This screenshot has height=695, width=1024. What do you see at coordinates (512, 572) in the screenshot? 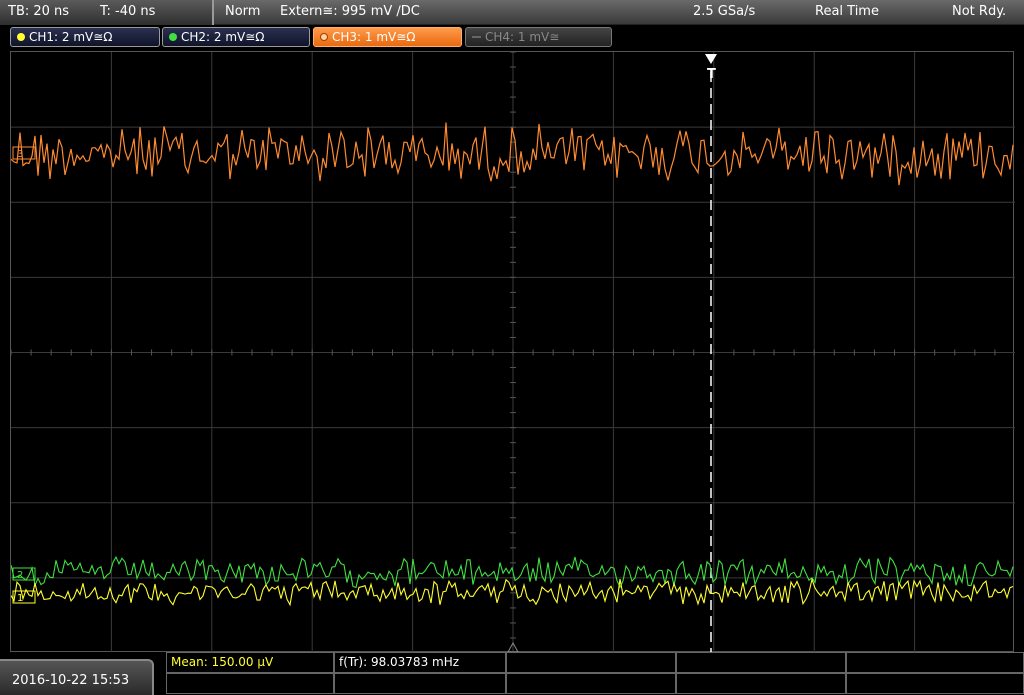
I see `ch2-trace` at bounding box center [512, 572].